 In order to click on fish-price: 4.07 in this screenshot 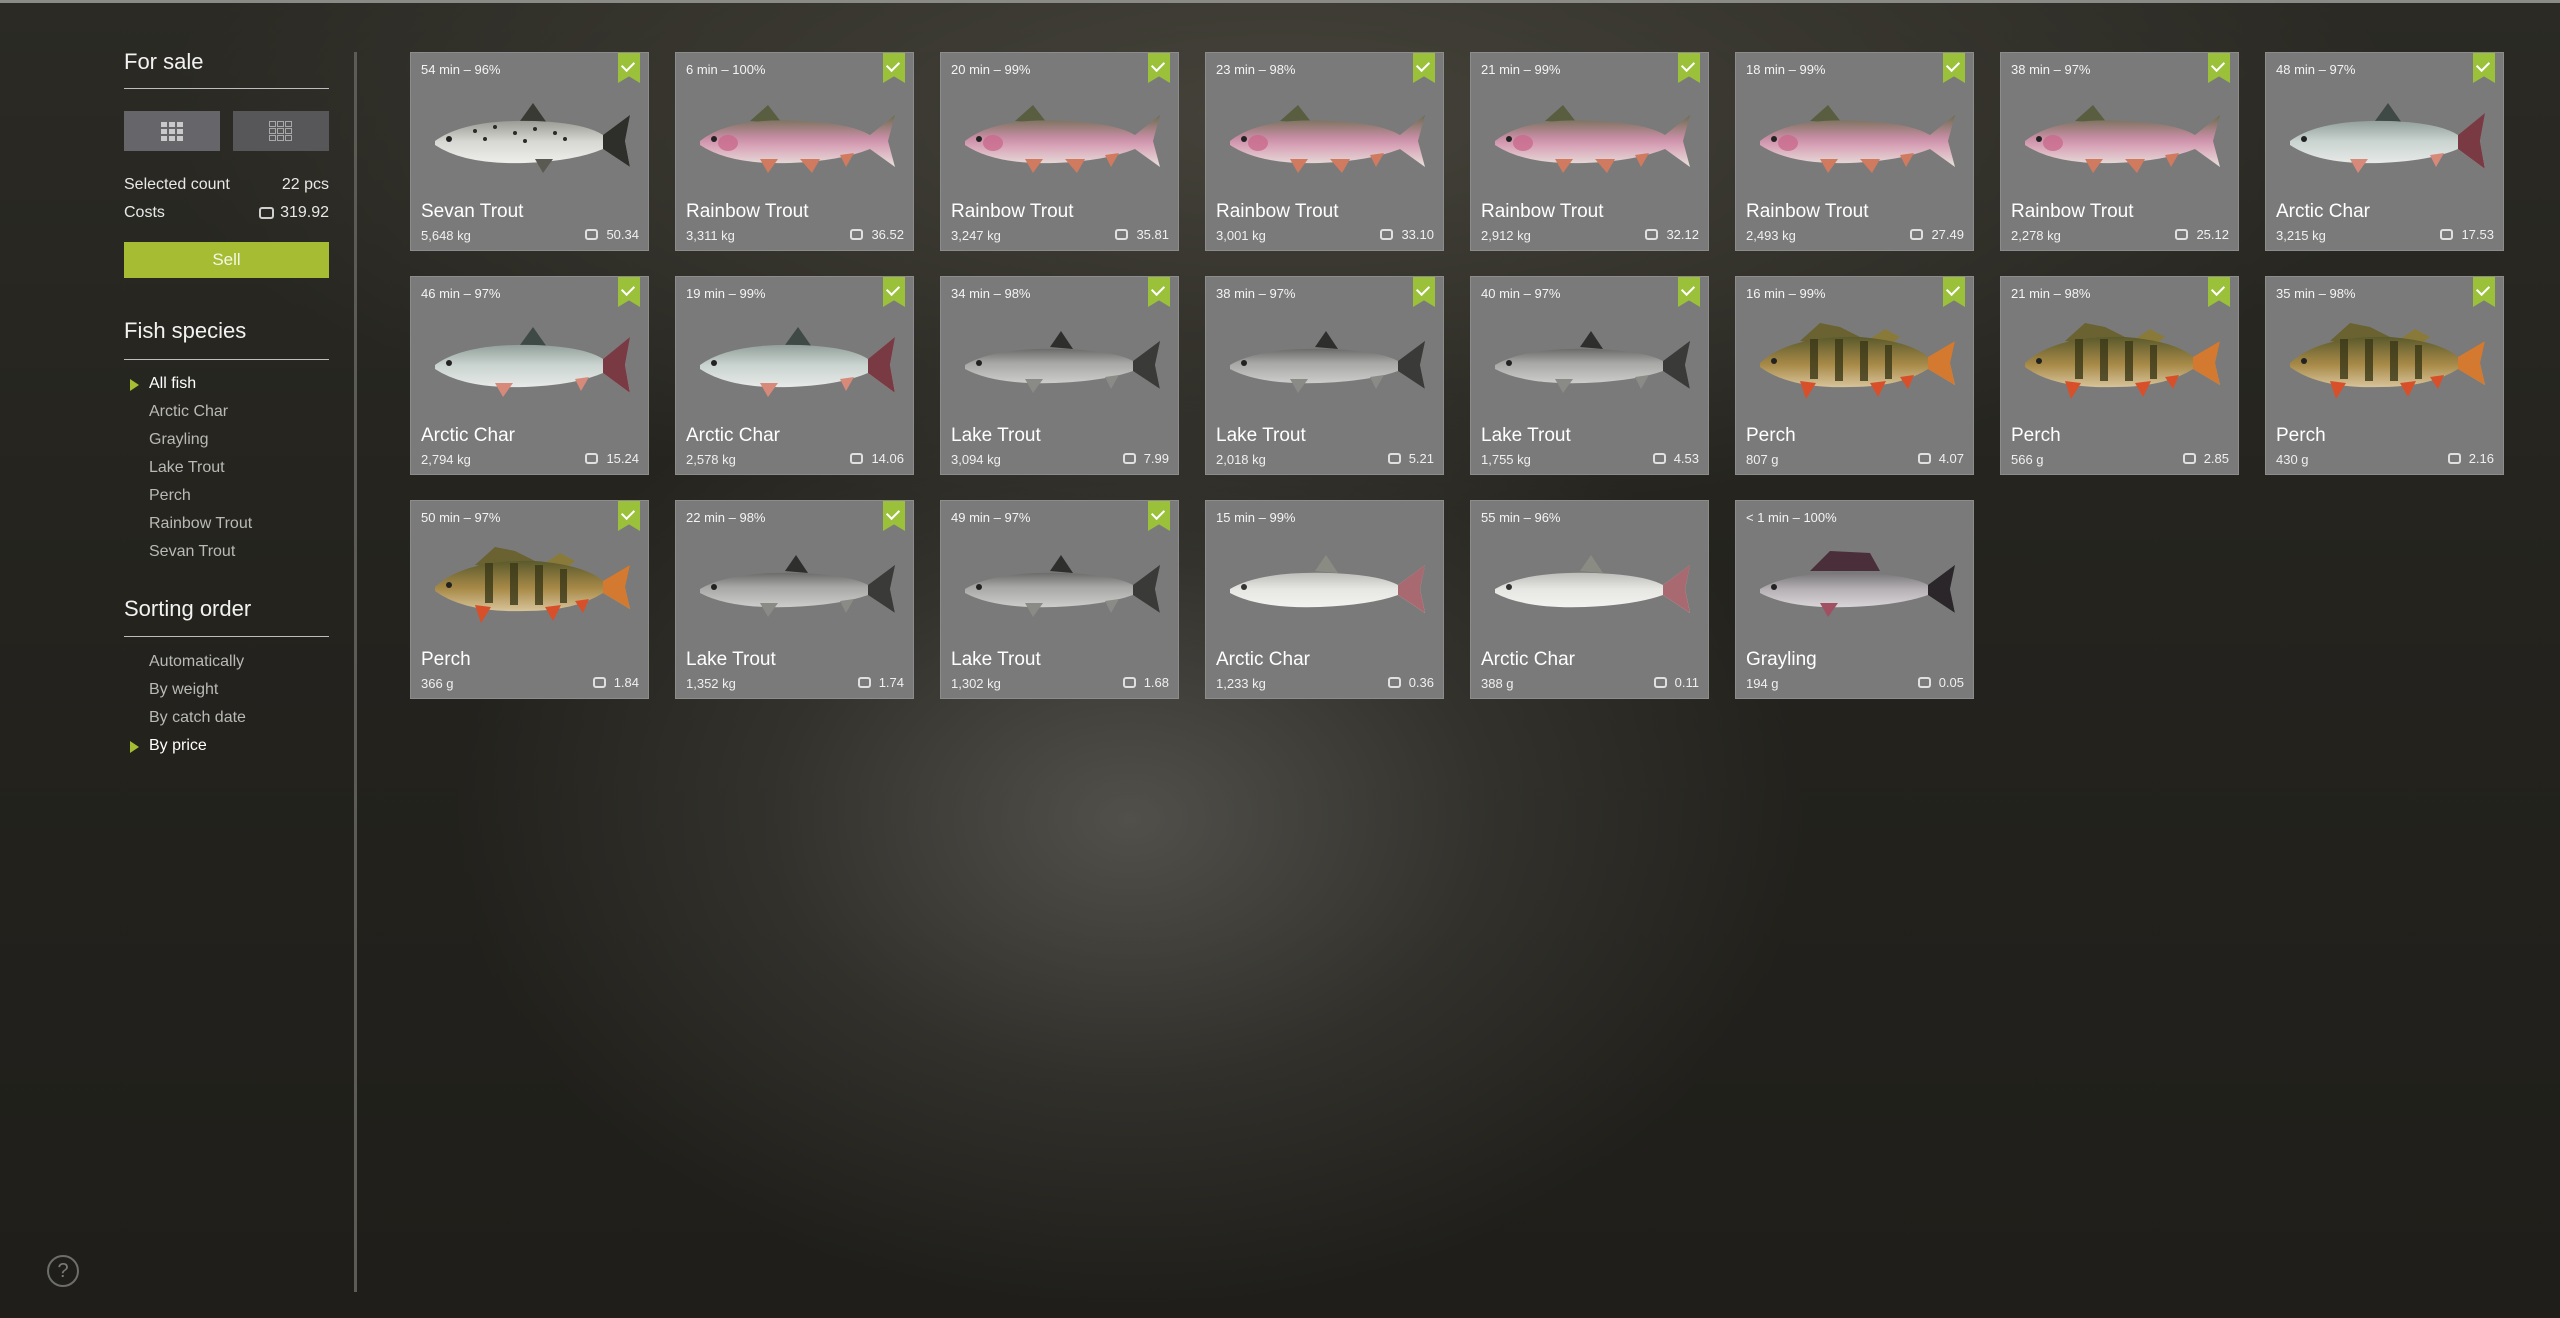, I will do `click(1940, 458)`.